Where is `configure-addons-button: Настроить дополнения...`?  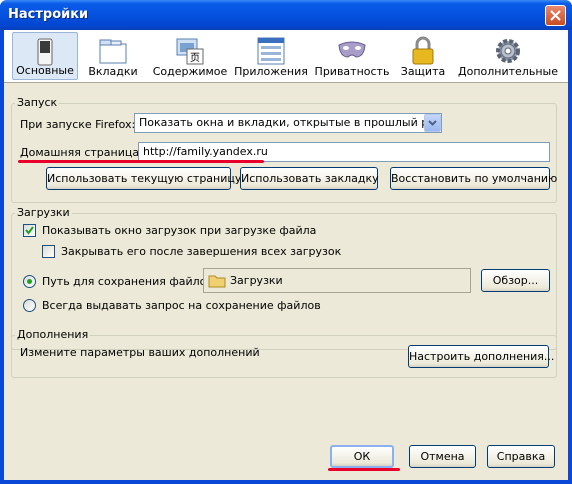 configure-addons-button: Настроить дополнения... is located at coordinates (481, 356).